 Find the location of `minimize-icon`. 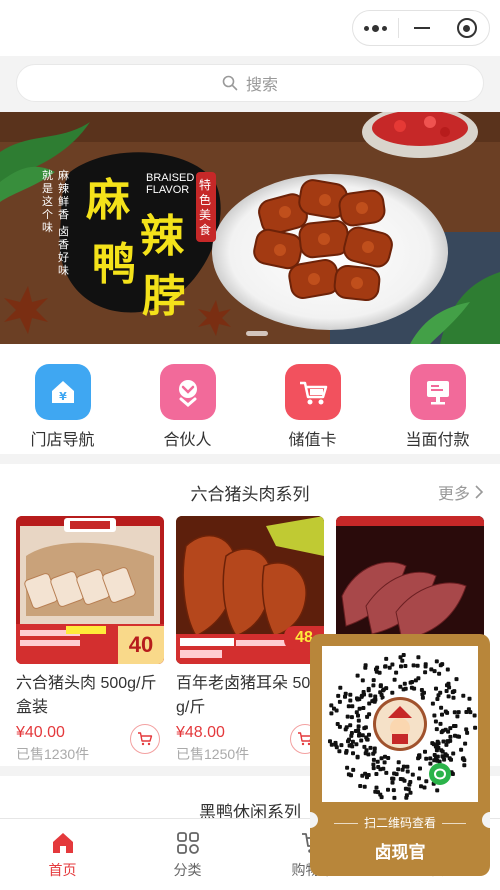

minimize-icon is located at coordinates (421, 28).